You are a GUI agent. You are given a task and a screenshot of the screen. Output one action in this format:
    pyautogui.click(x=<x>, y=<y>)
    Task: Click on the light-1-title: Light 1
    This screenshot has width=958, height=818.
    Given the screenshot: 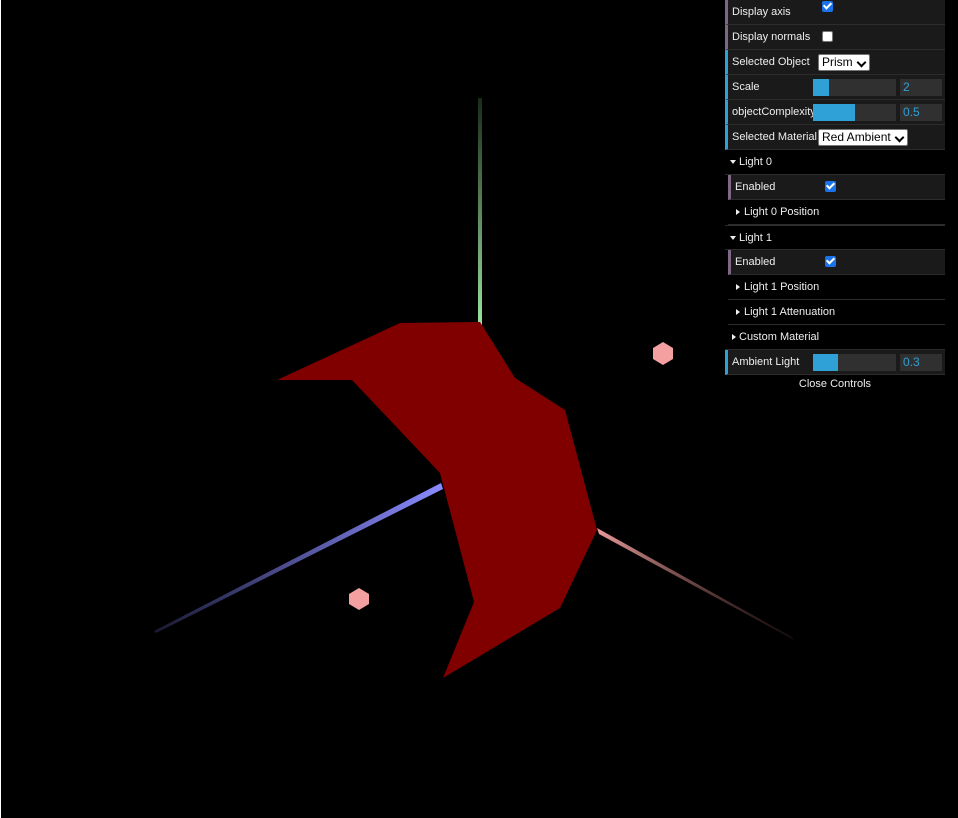 What is the action you would take?
    pyautogui.click(x=756, y=238)
    